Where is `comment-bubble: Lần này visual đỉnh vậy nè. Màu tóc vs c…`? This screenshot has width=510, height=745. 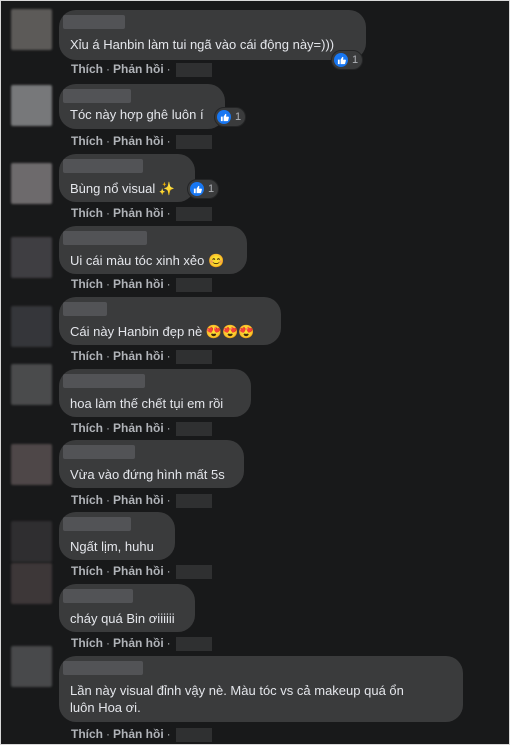
comment-bubble: Lần này visual đỉnh vậy nè. Màu tóc vs c… is located at coordinates (261, 689).